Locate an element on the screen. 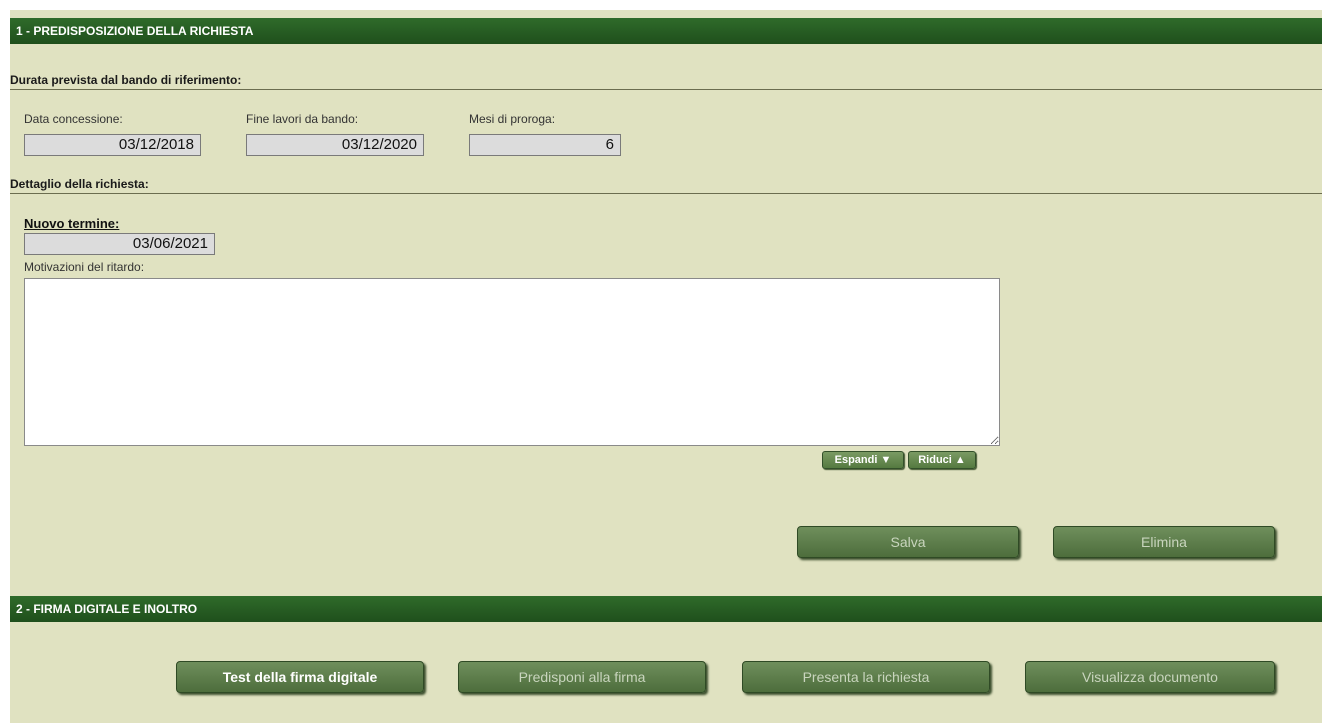 The height and width of the screenshot is (723, 1322). nuovo-termine-label: Nuovo termine: is located at coordinates (72, 223).